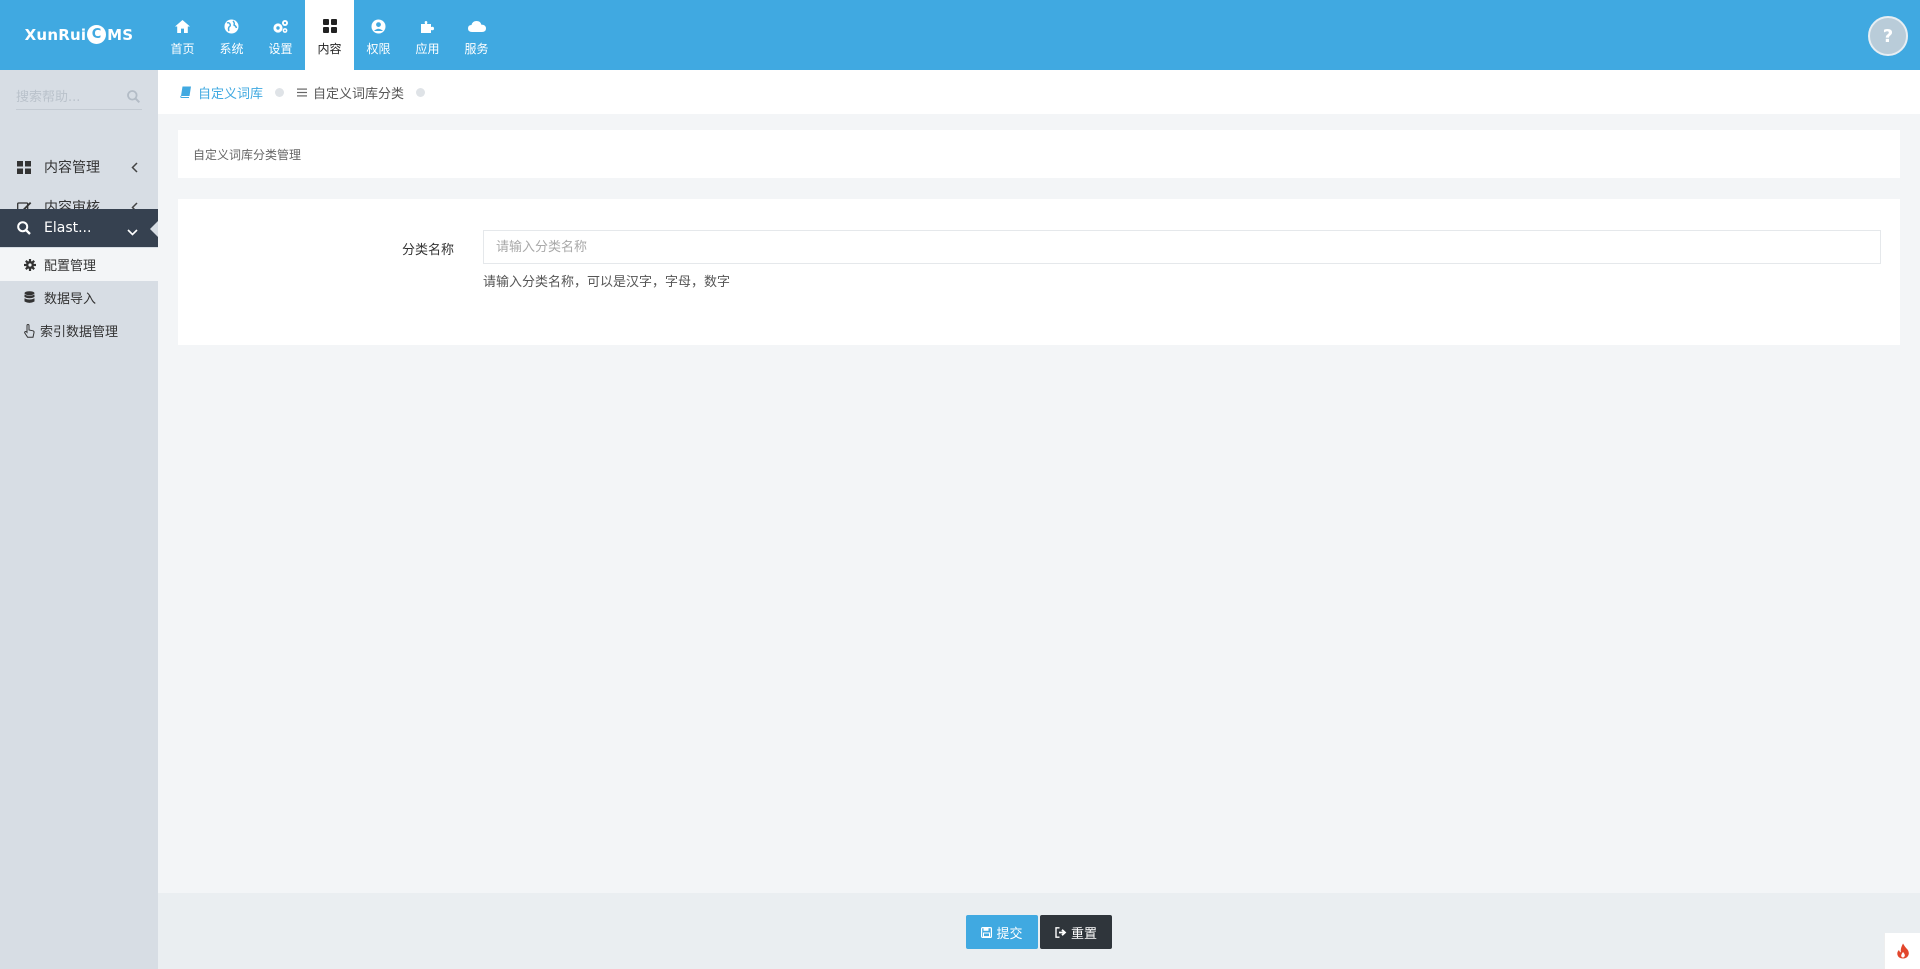  I want to click on form-actions-bar: 提交 重置, so click(1039, 931).